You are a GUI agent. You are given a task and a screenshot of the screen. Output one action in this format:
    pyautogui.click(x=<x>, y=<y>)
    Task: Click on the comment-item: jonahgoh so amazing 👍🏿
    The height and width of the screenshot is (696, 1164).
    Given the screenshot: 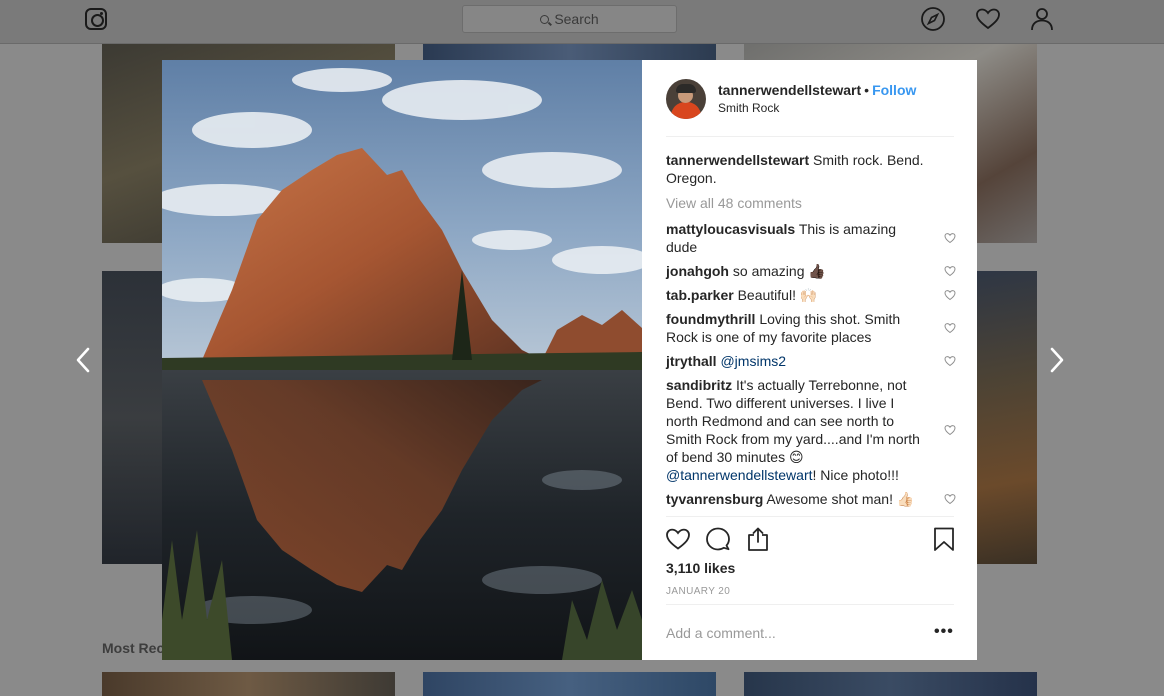 What is the action you would take?
    pyautogui.click(x=811, y=271)
    